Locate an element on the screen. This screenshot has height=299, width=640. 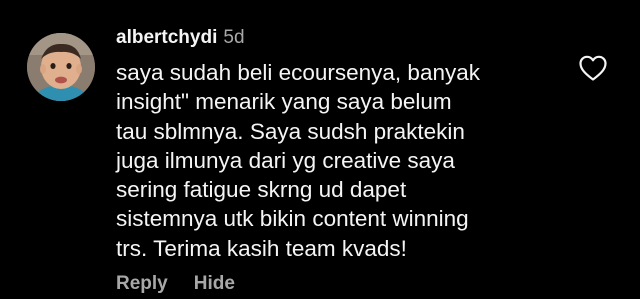
avatar-photo is located at coordinates (61, 67).